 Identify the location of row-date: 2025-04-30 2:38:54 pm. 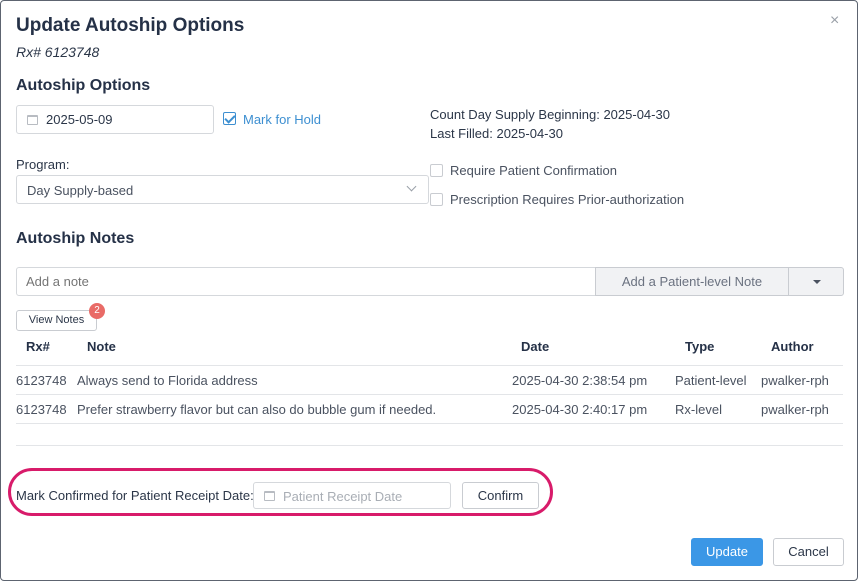
(580, 380).